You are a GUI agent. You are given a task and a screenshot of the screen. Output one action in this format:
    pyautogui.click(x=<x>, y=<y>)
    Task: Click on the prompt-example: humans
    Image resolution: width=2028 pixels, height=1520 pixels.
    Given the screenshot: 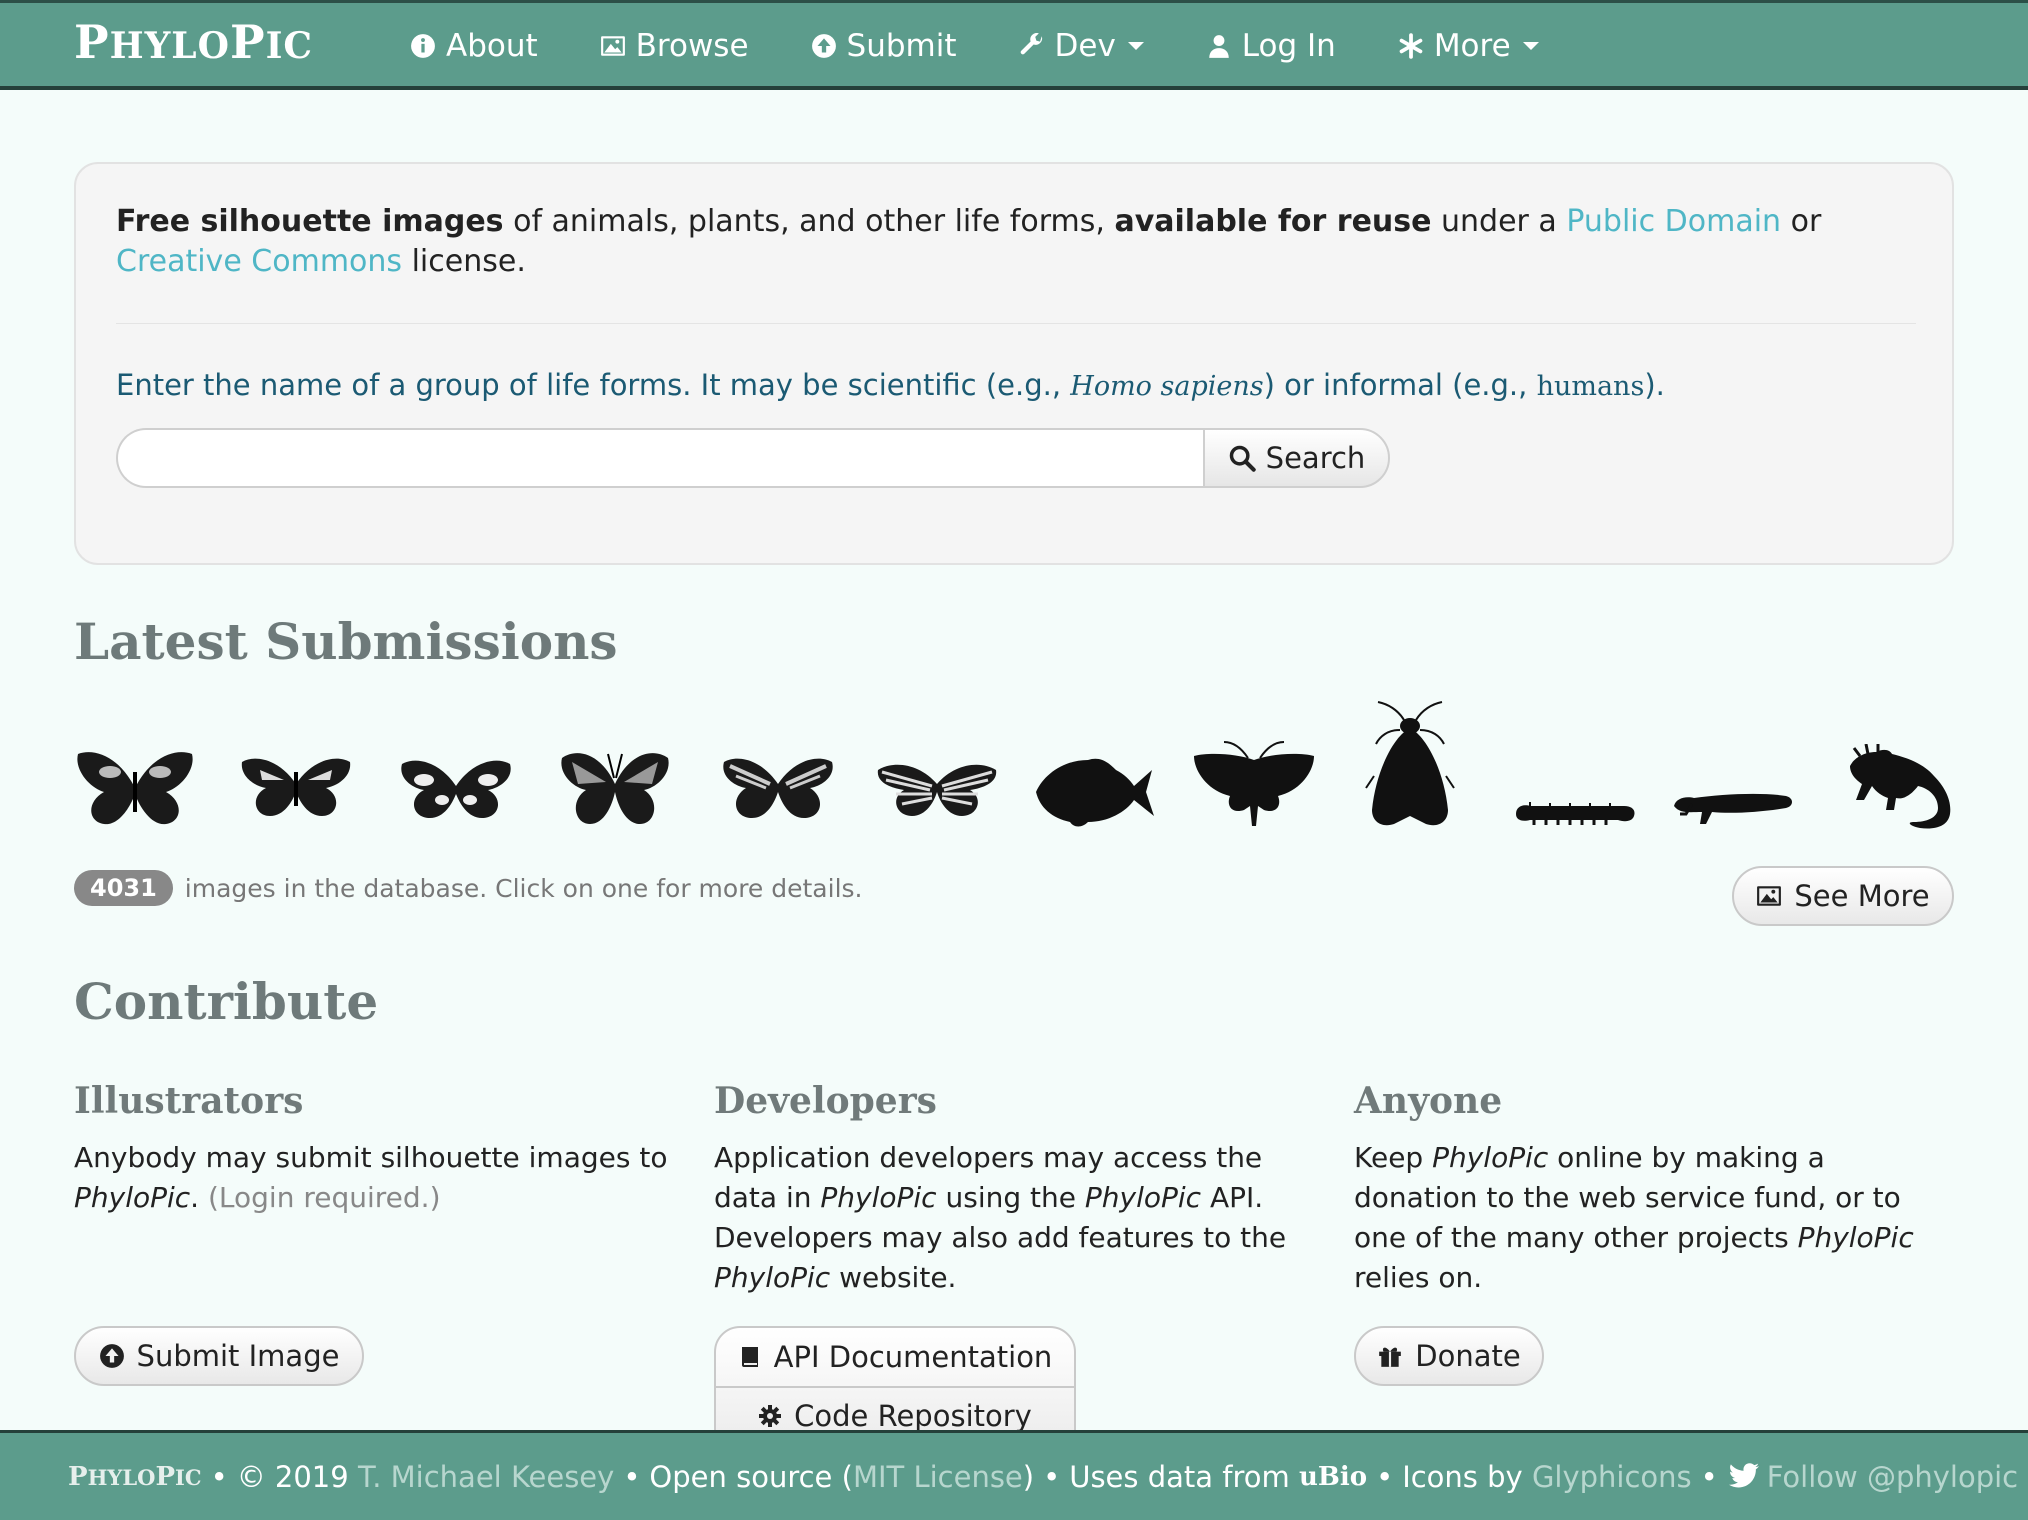 What is the action you would take?
    pyautogui.click(x=1590, y=386)
    